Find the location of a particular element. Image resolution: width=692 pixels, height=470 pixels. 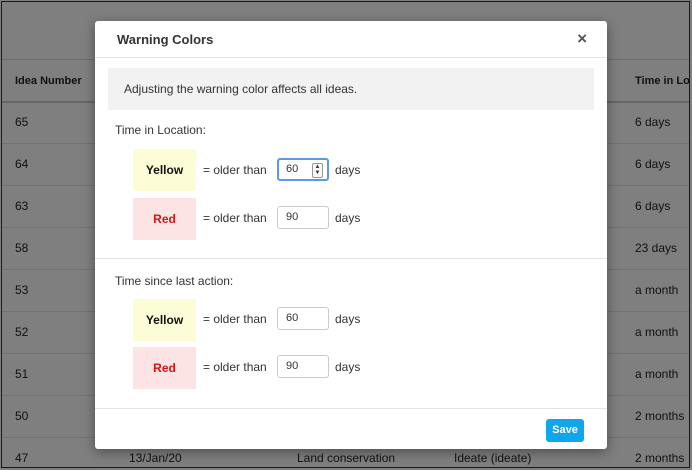

location-yellow-days-input: 60 ▲ ▼ is located at coordinates (303, 169).